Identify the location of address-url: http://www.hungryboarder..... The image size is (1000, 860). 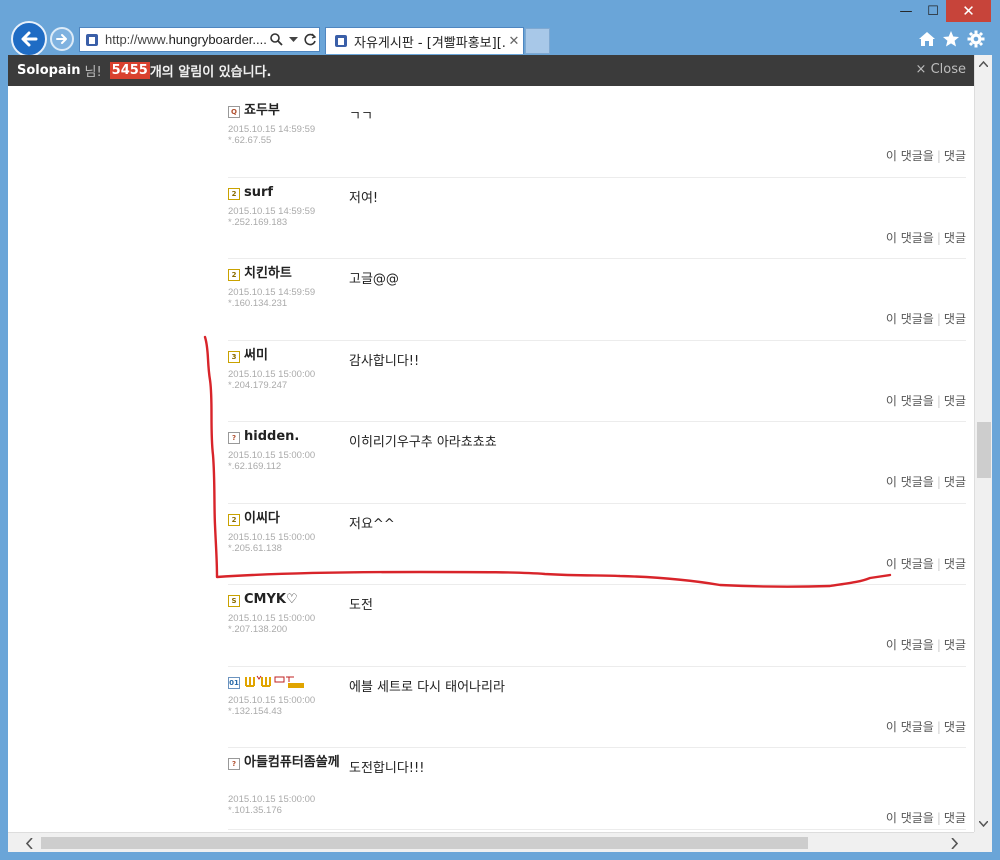
(186, 39).